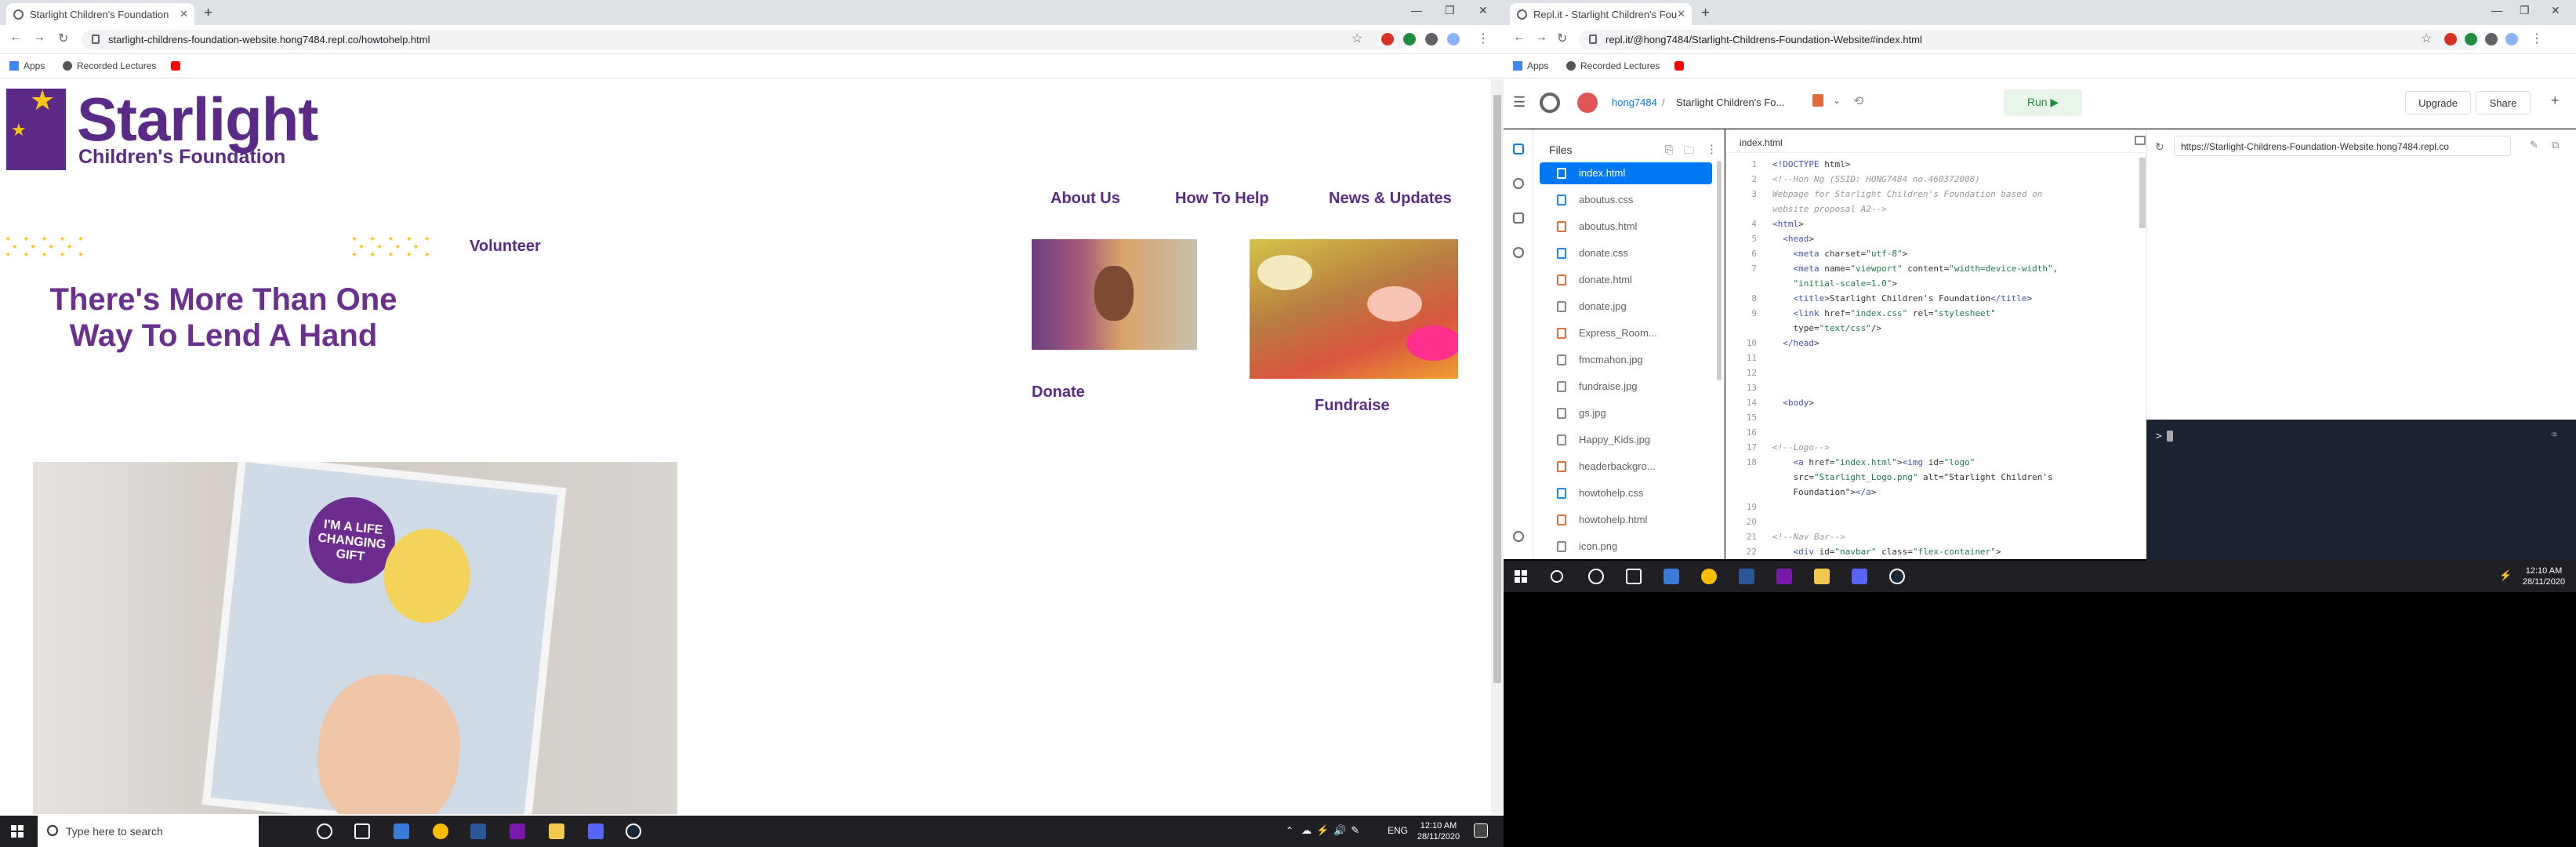  Describe the element at coordinates (1222, 199) in the screenshot. I see `nav-how-to-help: How To Help` at that location.